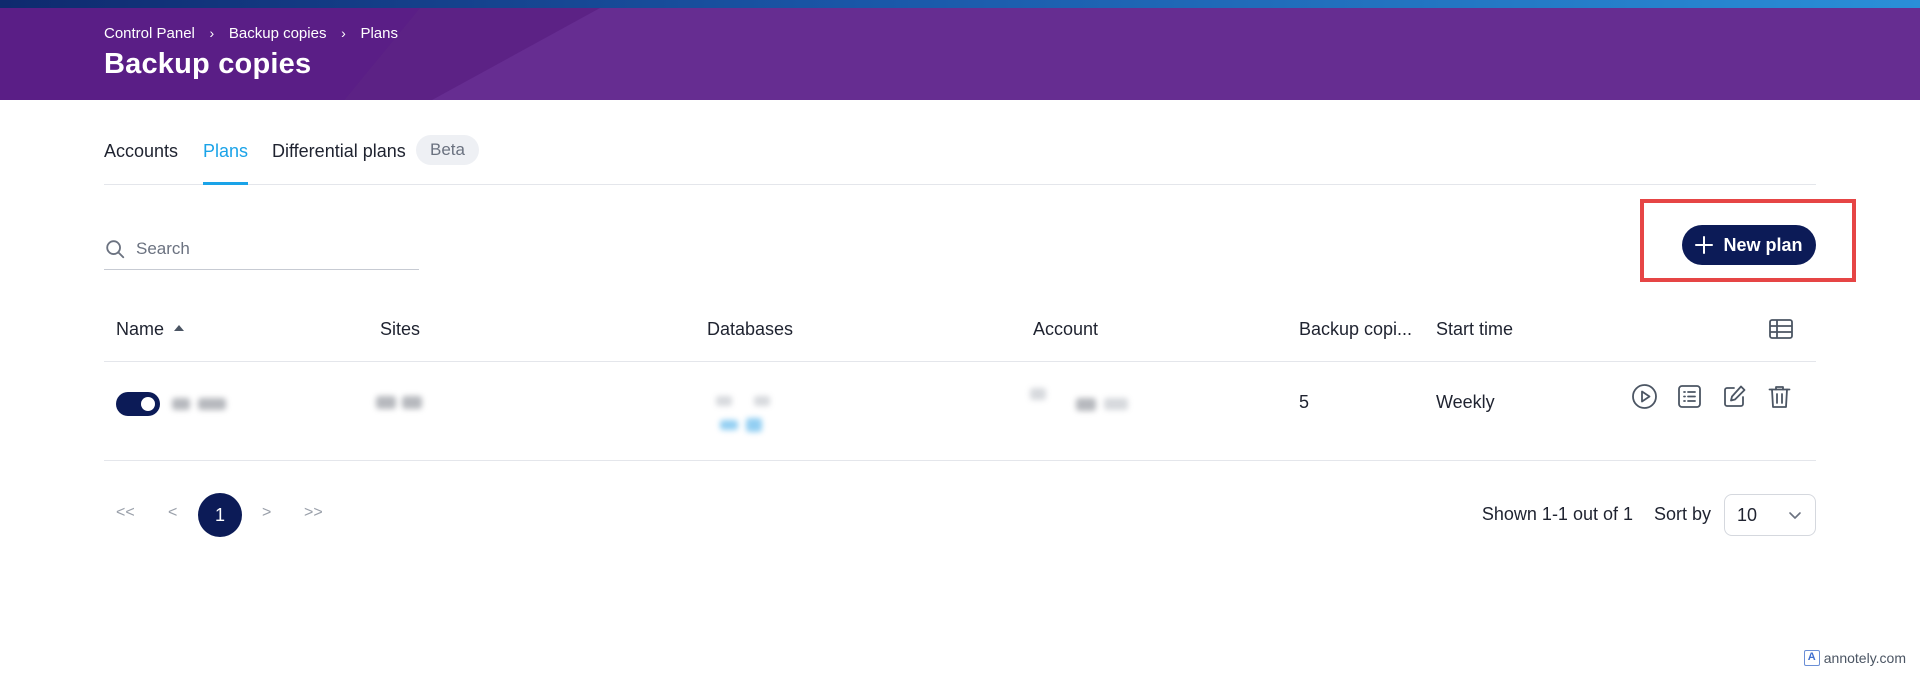  Describe the element at coordinates (1747, 514) in the screenshot. I see `page-size-value: 10` at that location.